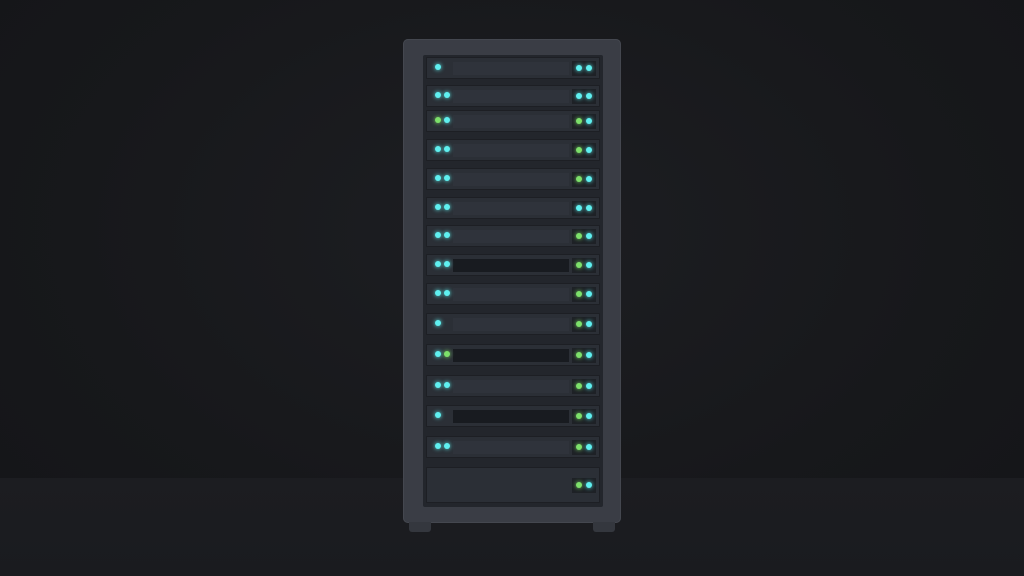  Describe the element at coordinates (604, 527) in the screenshot. I see `rack-foot-right` at that location.